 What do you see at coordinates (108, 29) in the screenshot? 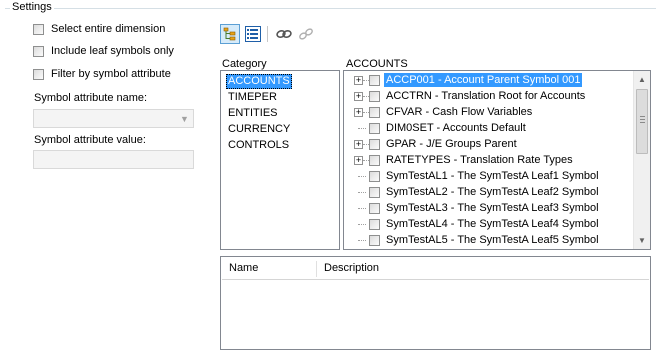
I see `select-entire-dimension-label: Select entire dimension` at bounding box center [108, 29].